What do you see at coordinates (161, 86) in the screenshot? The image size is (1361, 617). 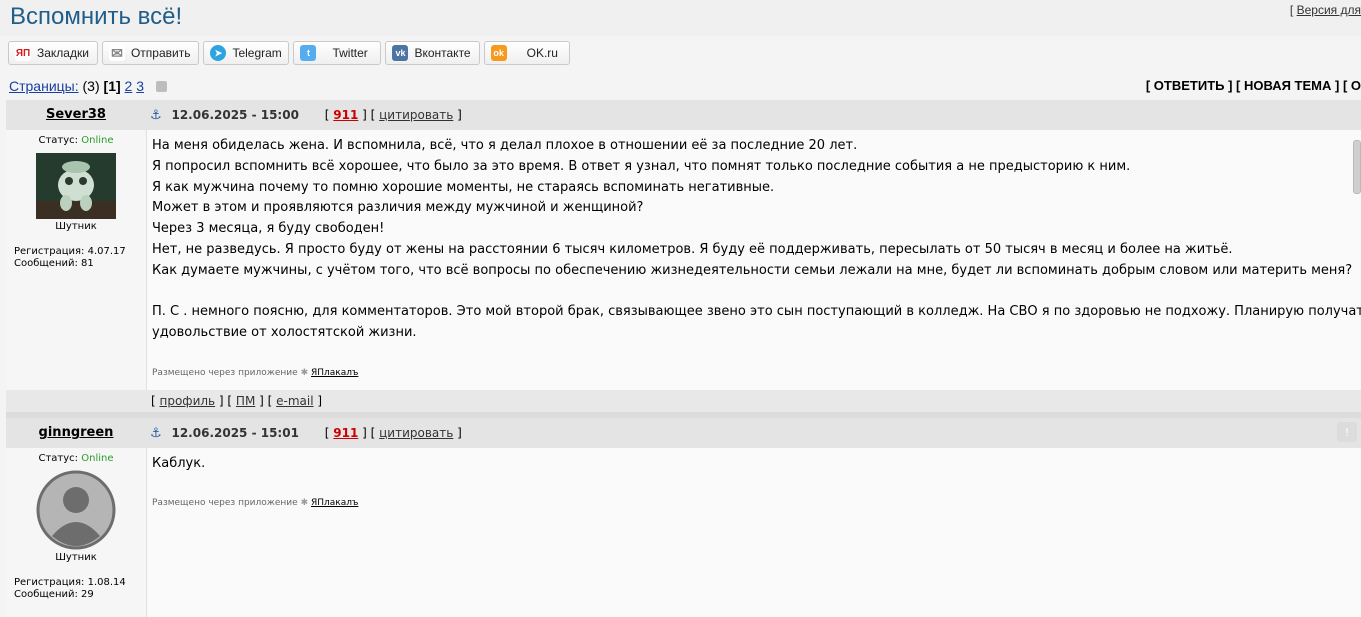 I see `jump-page-icon` at bounding box center [161, 86].